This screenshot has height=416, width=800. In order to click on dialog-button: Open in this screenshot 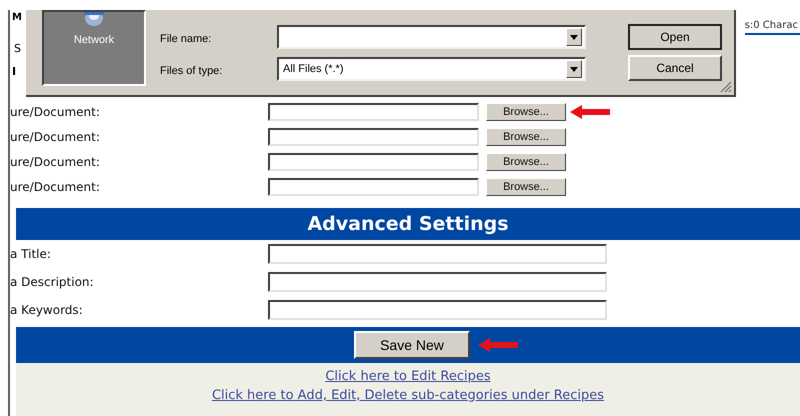, I will do `click(675, 37)`.